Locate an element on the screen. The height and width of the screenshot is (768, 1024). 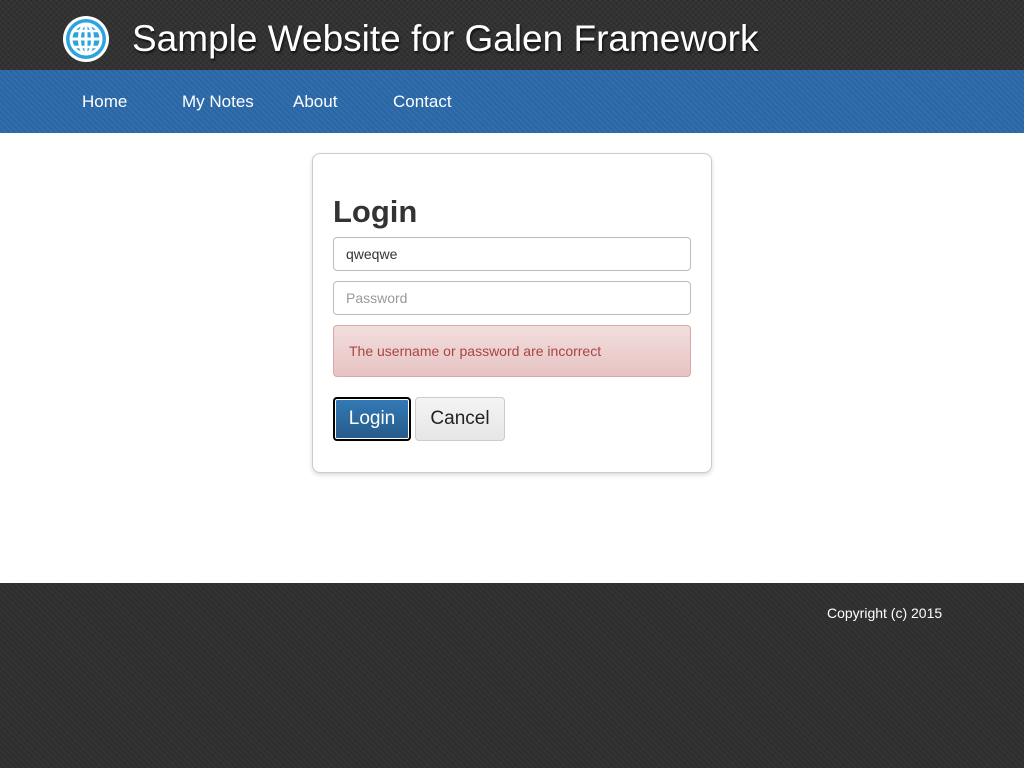
main-nav: Home My Notes About Contact is located at coordinates (512, 101).